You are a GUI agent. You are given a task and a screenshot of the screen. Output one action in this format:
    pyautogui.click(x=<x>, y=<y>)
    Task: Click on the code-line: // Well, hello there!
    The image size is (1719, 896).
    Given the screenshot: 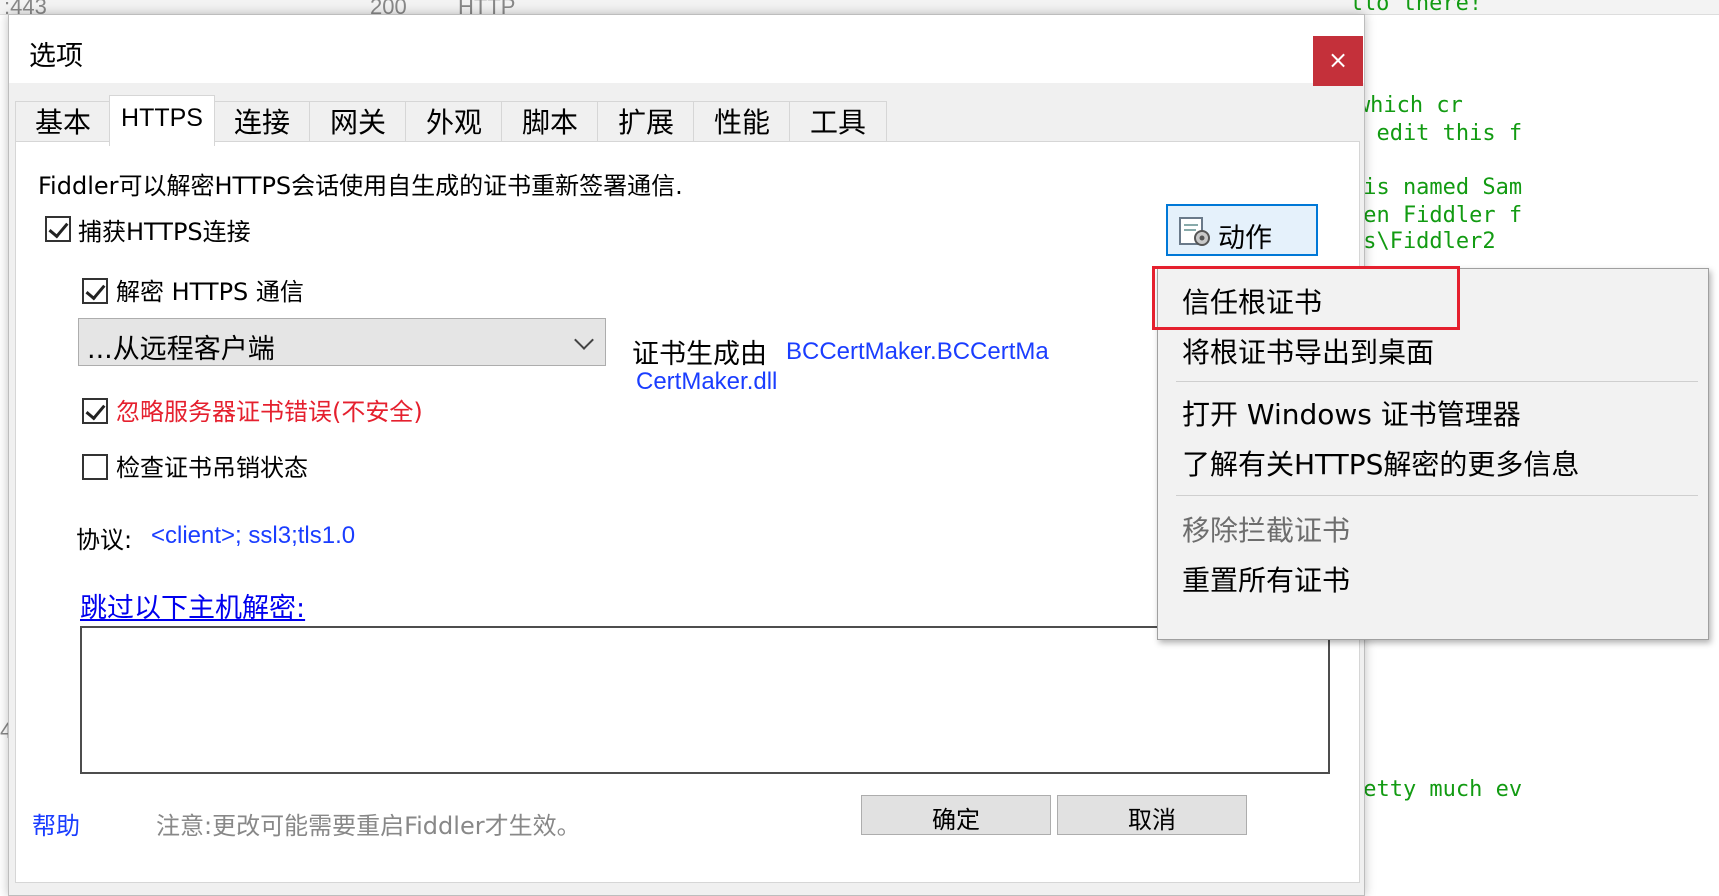 What is the action you would take?
    pyautogui.click(x=1416, y=8)
    